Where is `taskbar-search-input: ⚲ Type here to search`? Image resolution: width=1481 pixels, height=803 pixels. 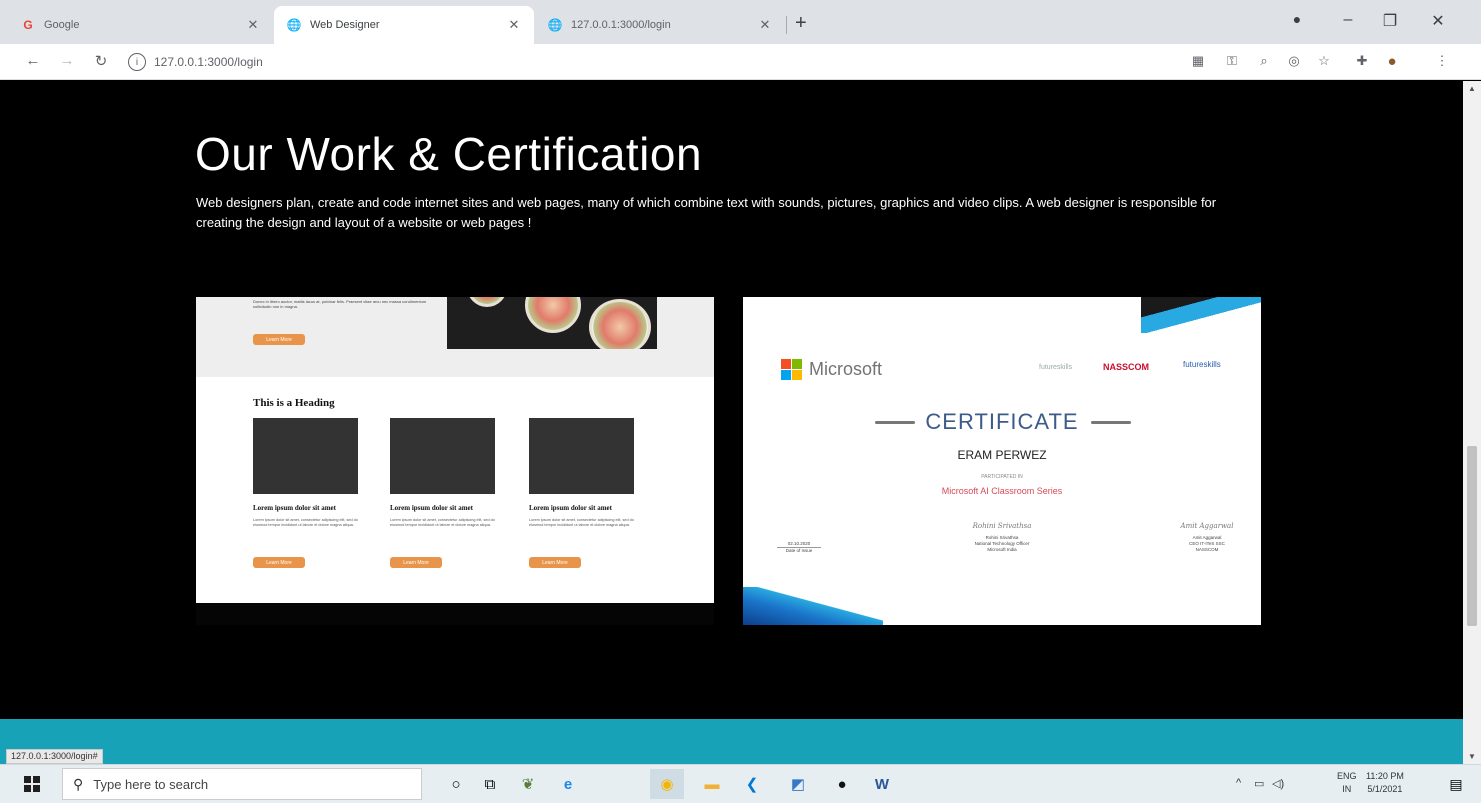
taskbar-search-input: ⚲ Type here to search is located at coordinates (242, 784).